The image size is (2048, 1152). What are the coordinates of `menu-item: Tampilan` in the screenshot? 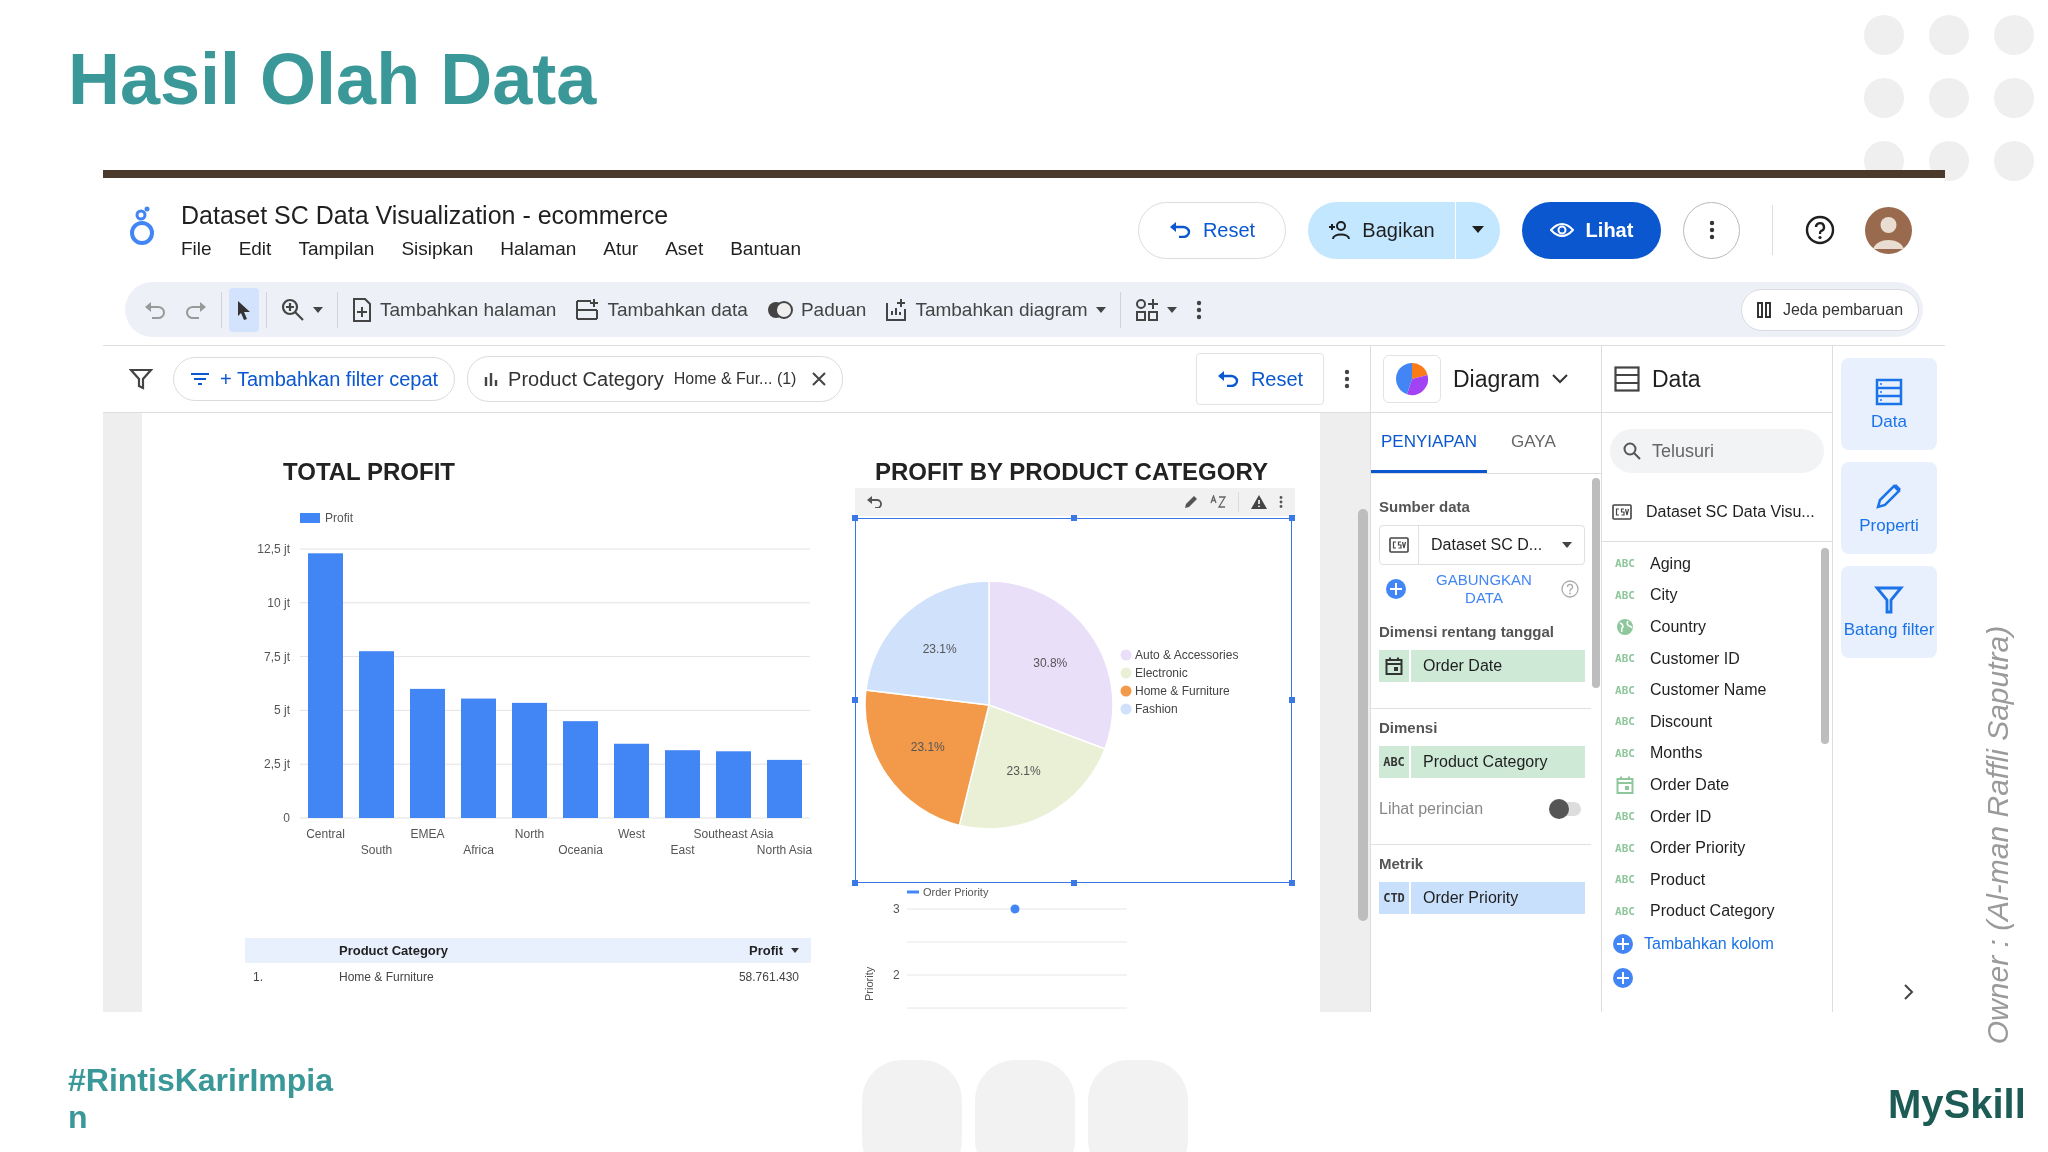 It's located at (336, 248).